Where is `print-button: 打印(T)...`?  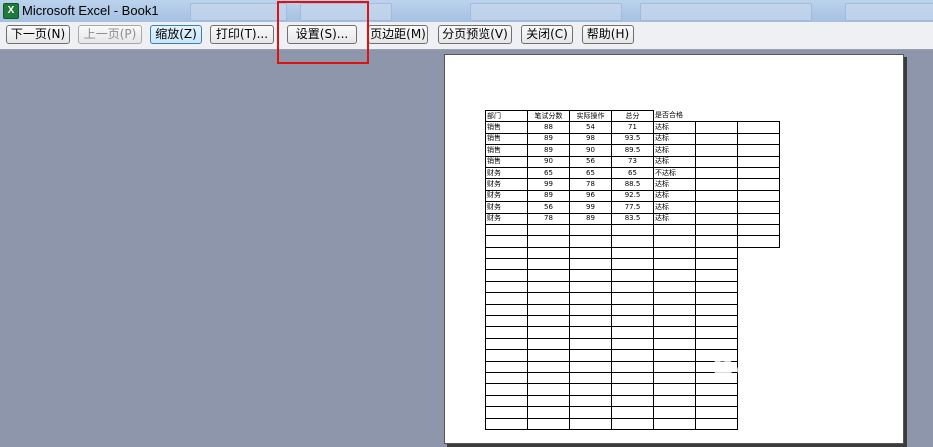
print-button: 打印(T)... is located at coordinates (242, 34).